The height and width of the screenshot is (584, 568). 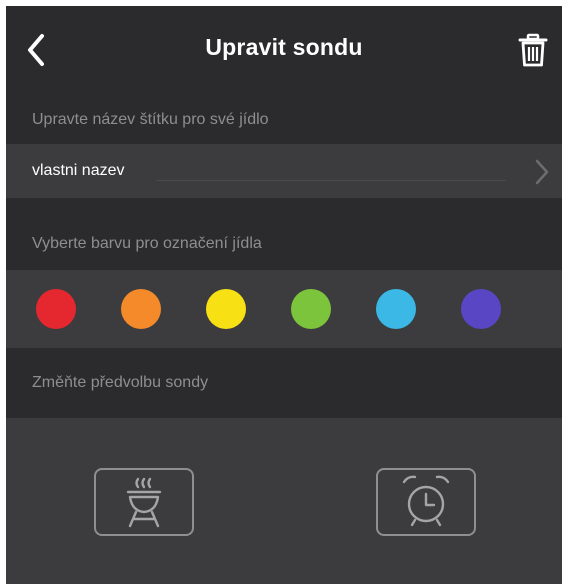 I want to click on name-field-underline, so click(x=331, y=180).